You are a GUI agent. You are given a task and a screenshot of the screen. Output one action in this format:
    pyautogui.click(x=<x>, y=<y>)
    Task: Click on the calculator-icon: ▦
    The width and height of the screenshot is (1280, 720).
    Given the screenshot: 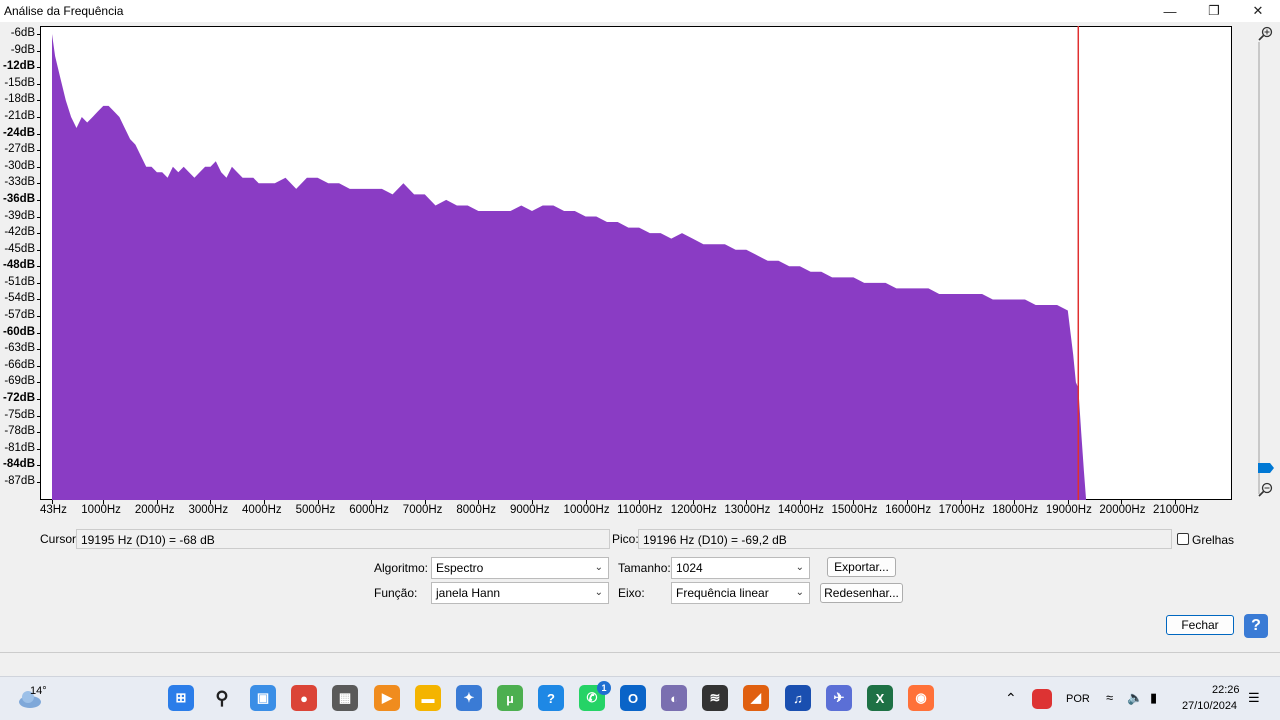 What is the action you would take?
    pyautogui.click(x=345, y=698)
    